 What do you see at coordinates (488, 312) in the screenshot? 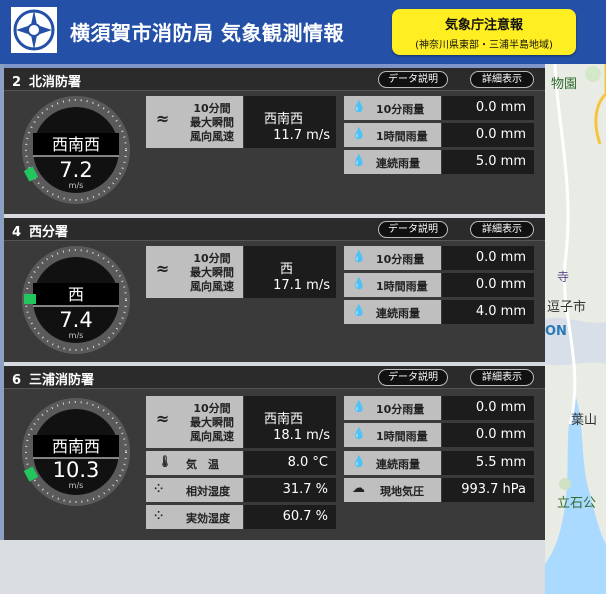
I see `rain-continuous-value: 4.0 mm` at bounding box center [488, 312].